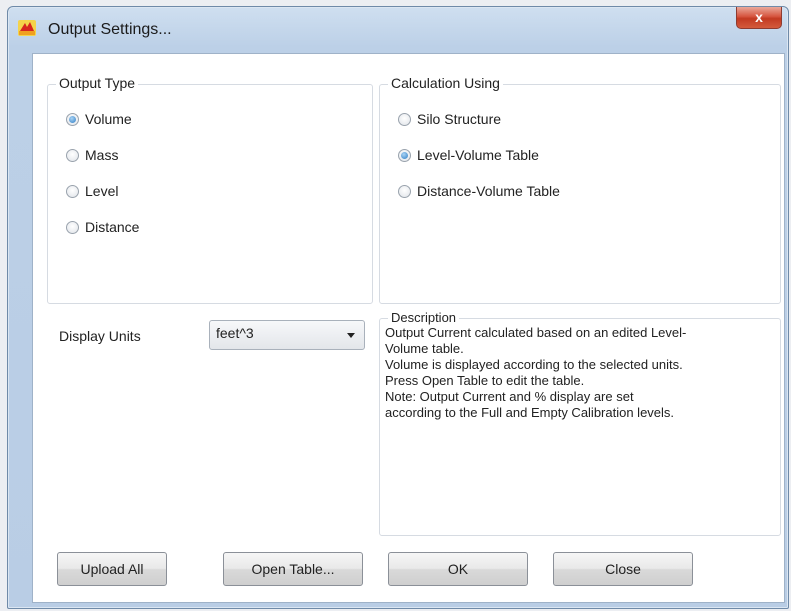 The width and height of the screenshot is (791, 611). I want to click on radio-volume-label: Volume, so click(108, 119).